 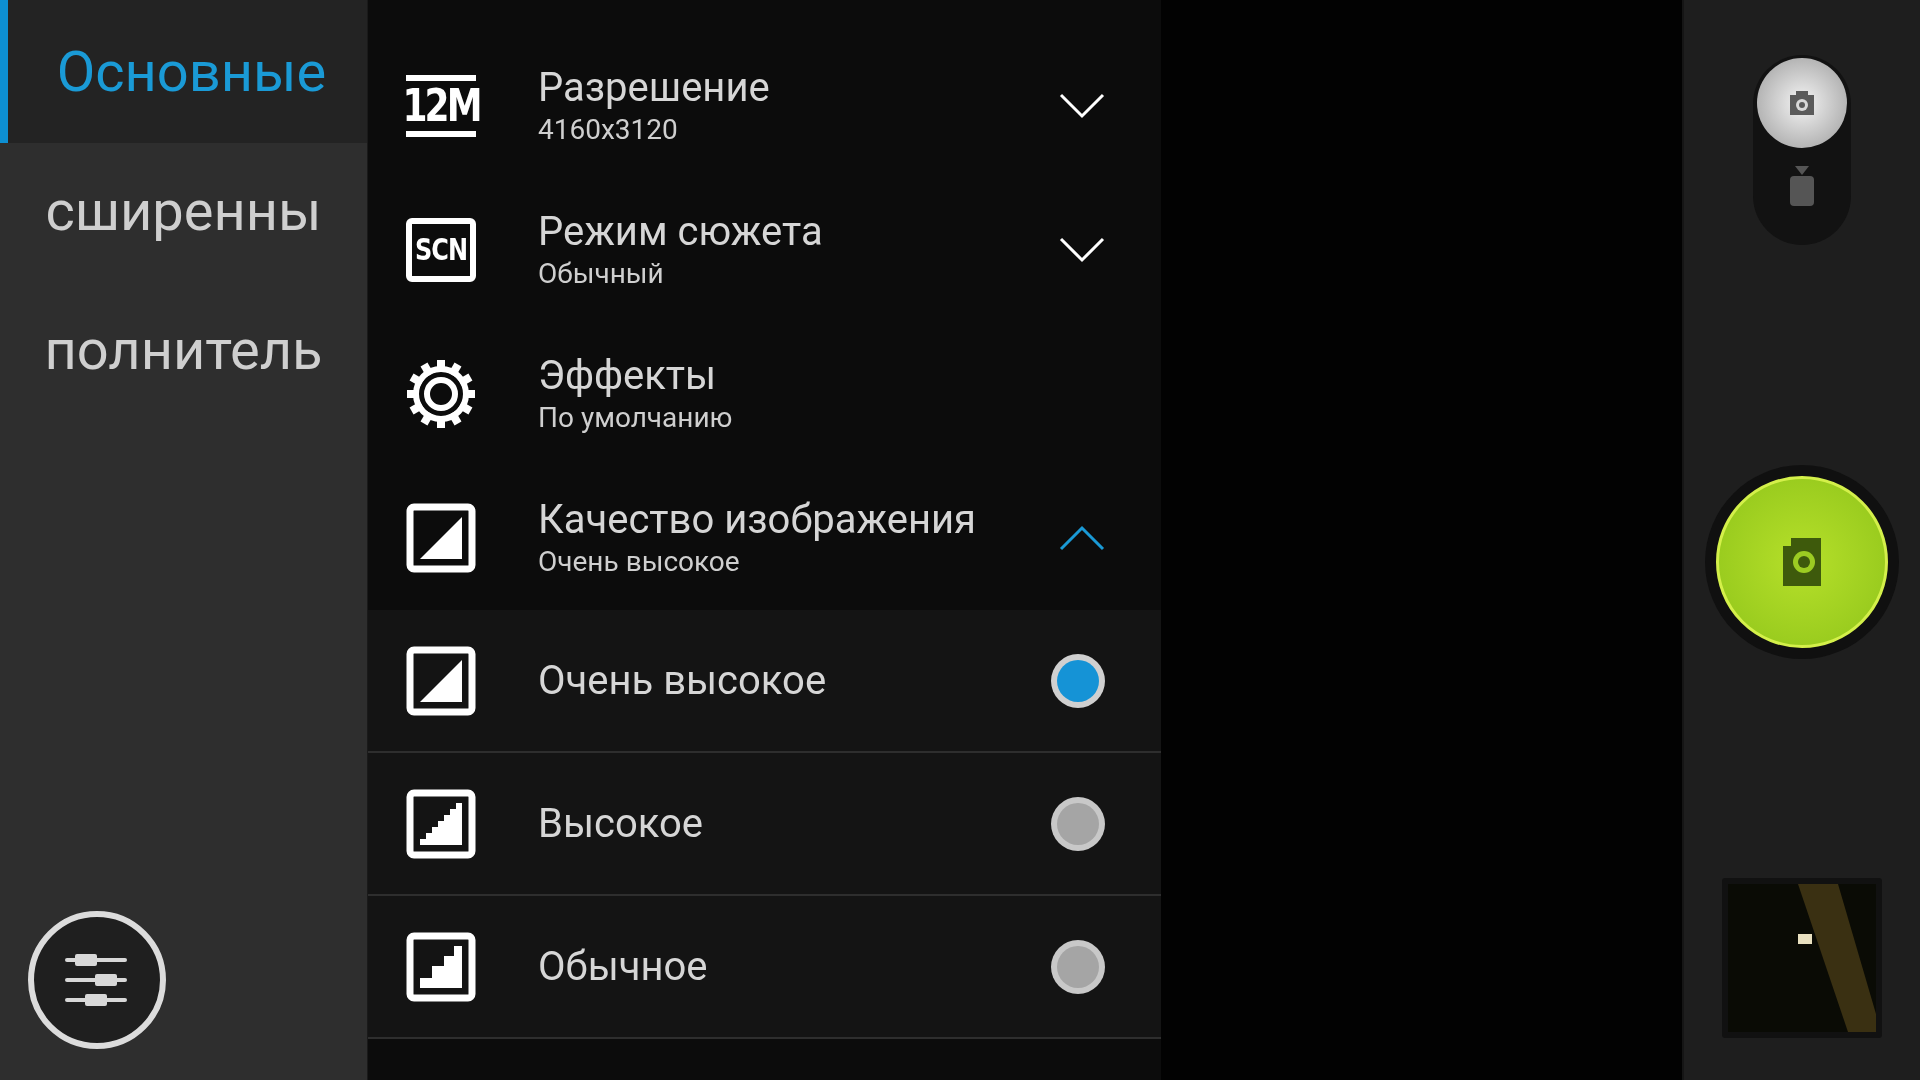 I want to click on setting-row: Качество изображения Очень высокое, so click(x=764, y=538).